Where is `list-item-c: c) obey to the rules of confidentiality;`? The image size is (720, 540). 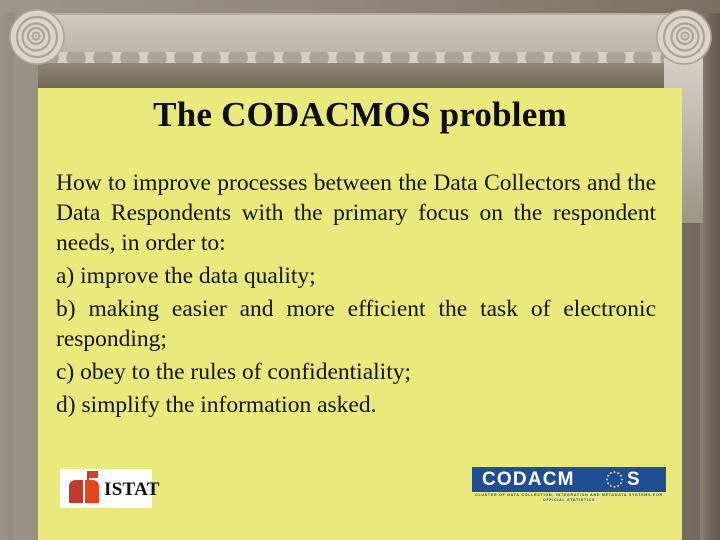
list-item-c: c) obey to the rules of confidentiality; is located at coordinates (234, 372).